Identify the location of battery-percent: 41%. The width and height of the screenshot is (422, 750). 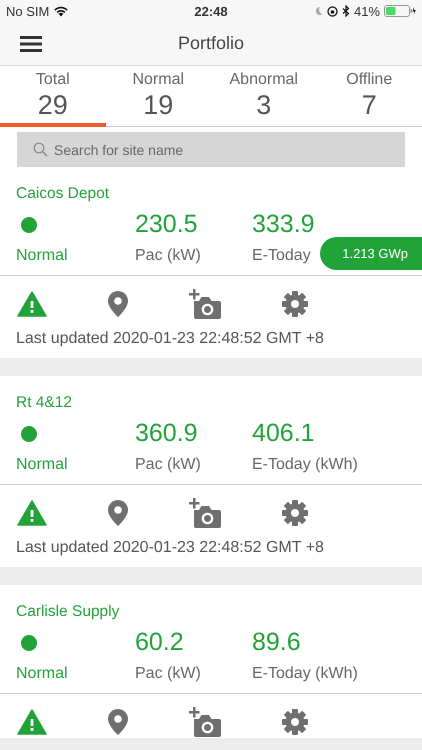
(367, 11).